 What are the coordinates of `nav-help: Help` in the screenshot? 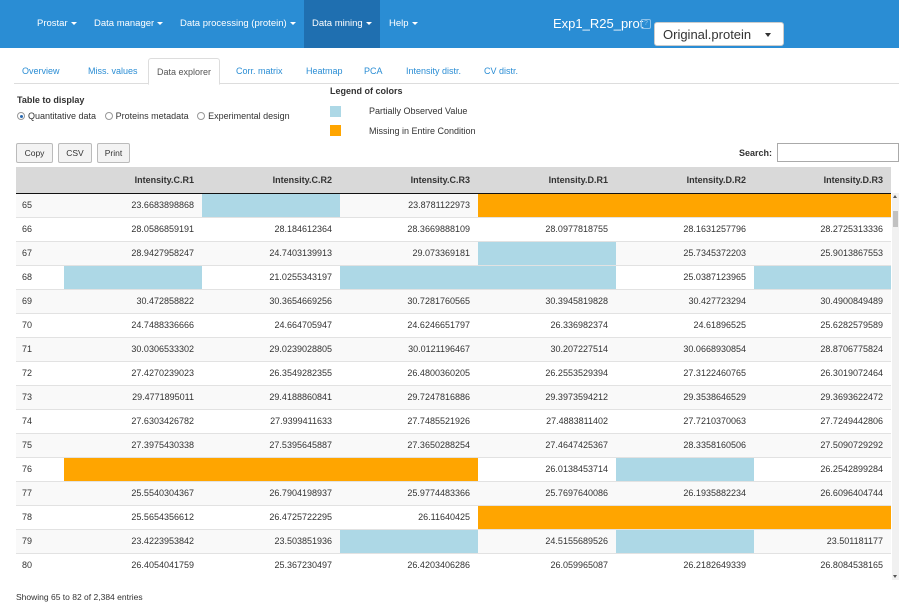 It's located at (403, 22).